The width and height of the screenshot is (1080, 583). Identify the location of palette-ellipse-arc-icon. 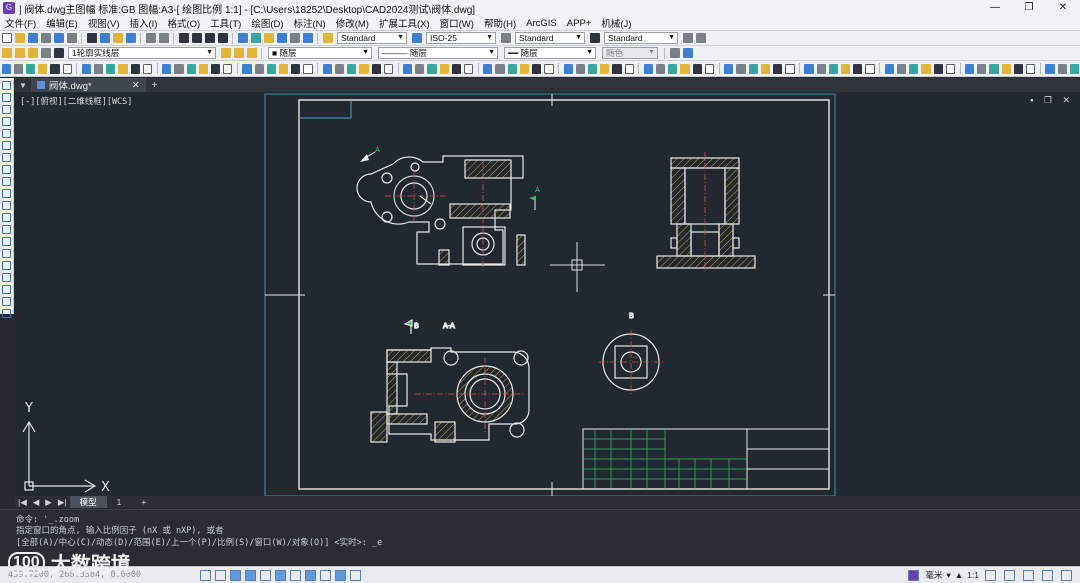
(6, 205).